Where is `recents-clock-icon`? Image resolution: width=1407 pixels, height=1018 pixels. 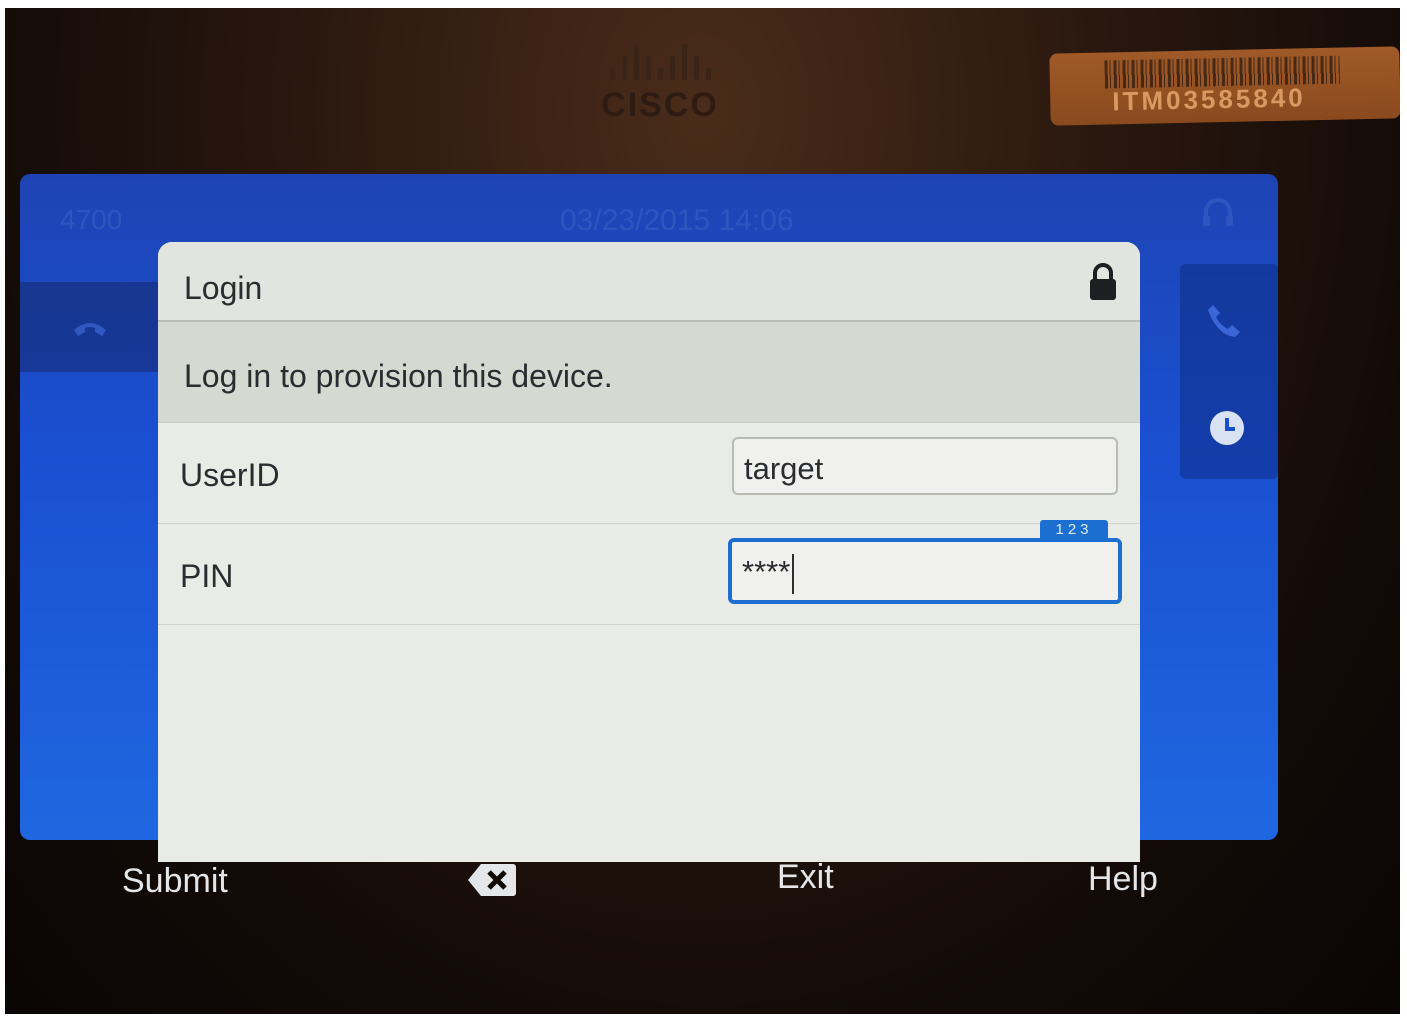
recents-clock-icon is located at coordinates (1227, 428).